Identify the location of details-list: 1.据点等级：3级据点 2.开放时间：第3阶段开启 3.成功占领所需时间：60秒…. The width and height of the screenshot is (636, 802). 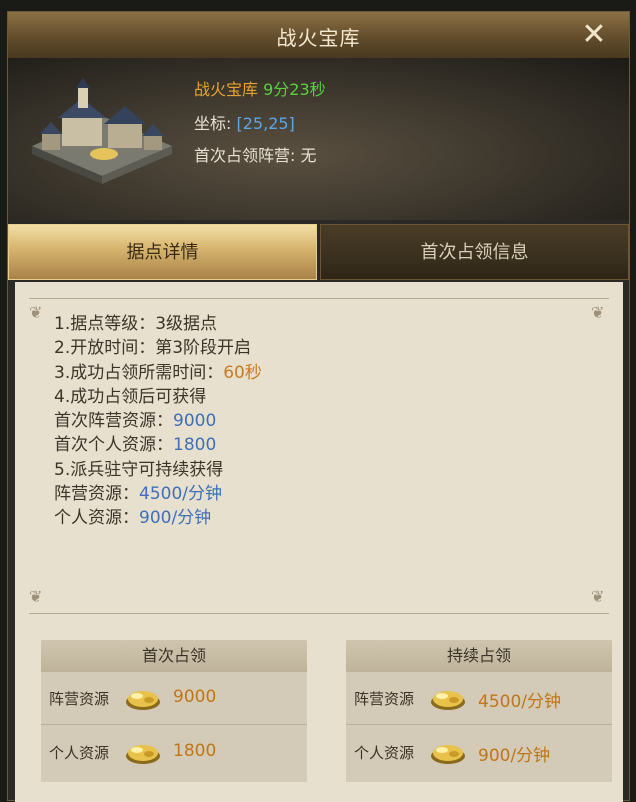
(158, 421).